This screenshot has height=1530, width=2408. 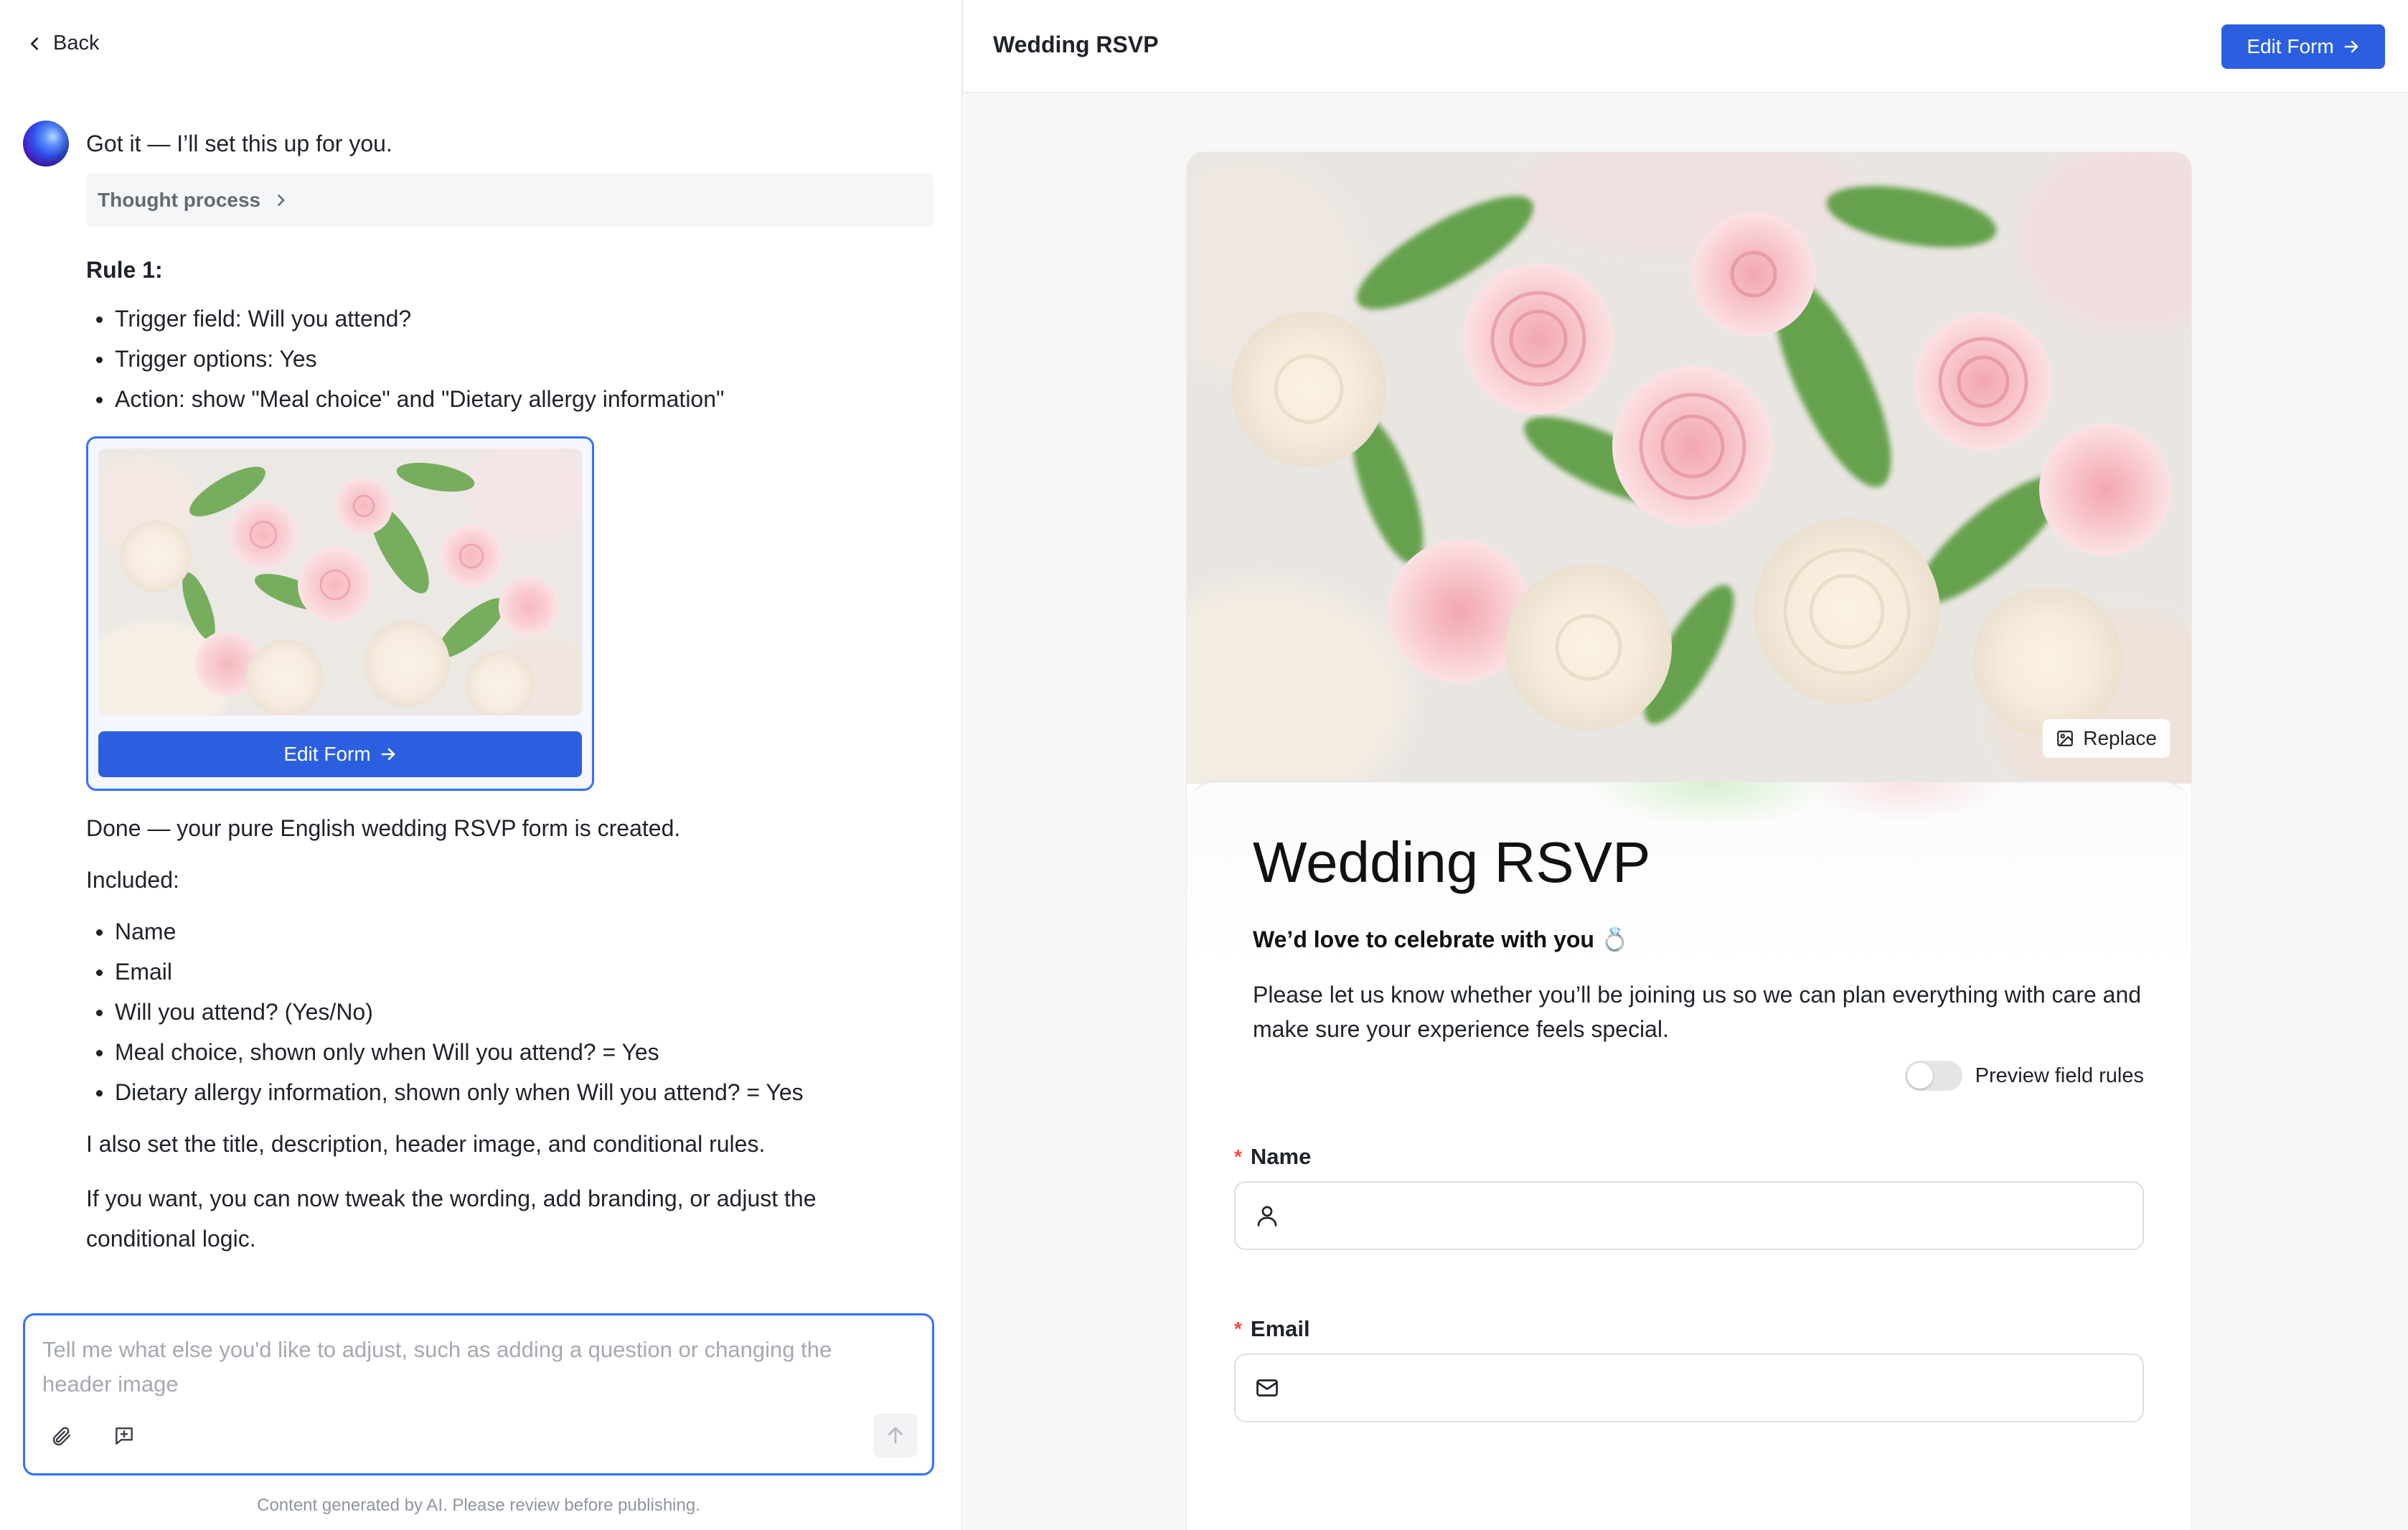 I want to click on email-field-label: * Email, so click(x=1272, y=1329).